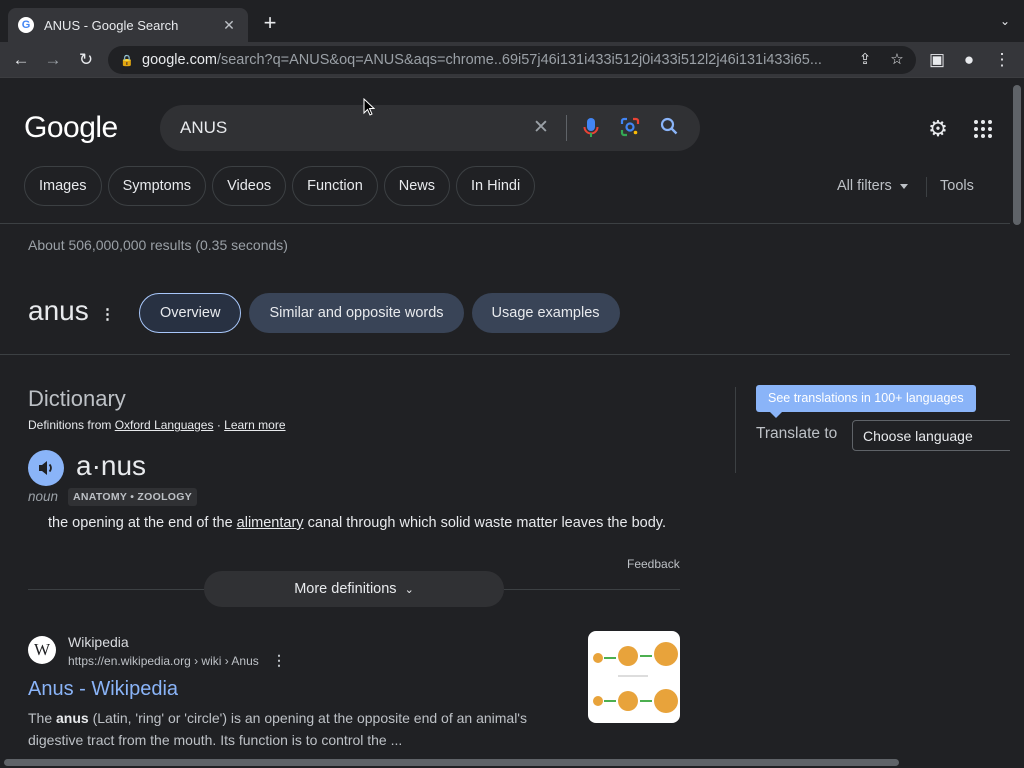 This screenshot has width=1024, height=768. Describe the element at coordinates (249, 186) in the screenshot. I see `chip-videos: Videos` at that location.